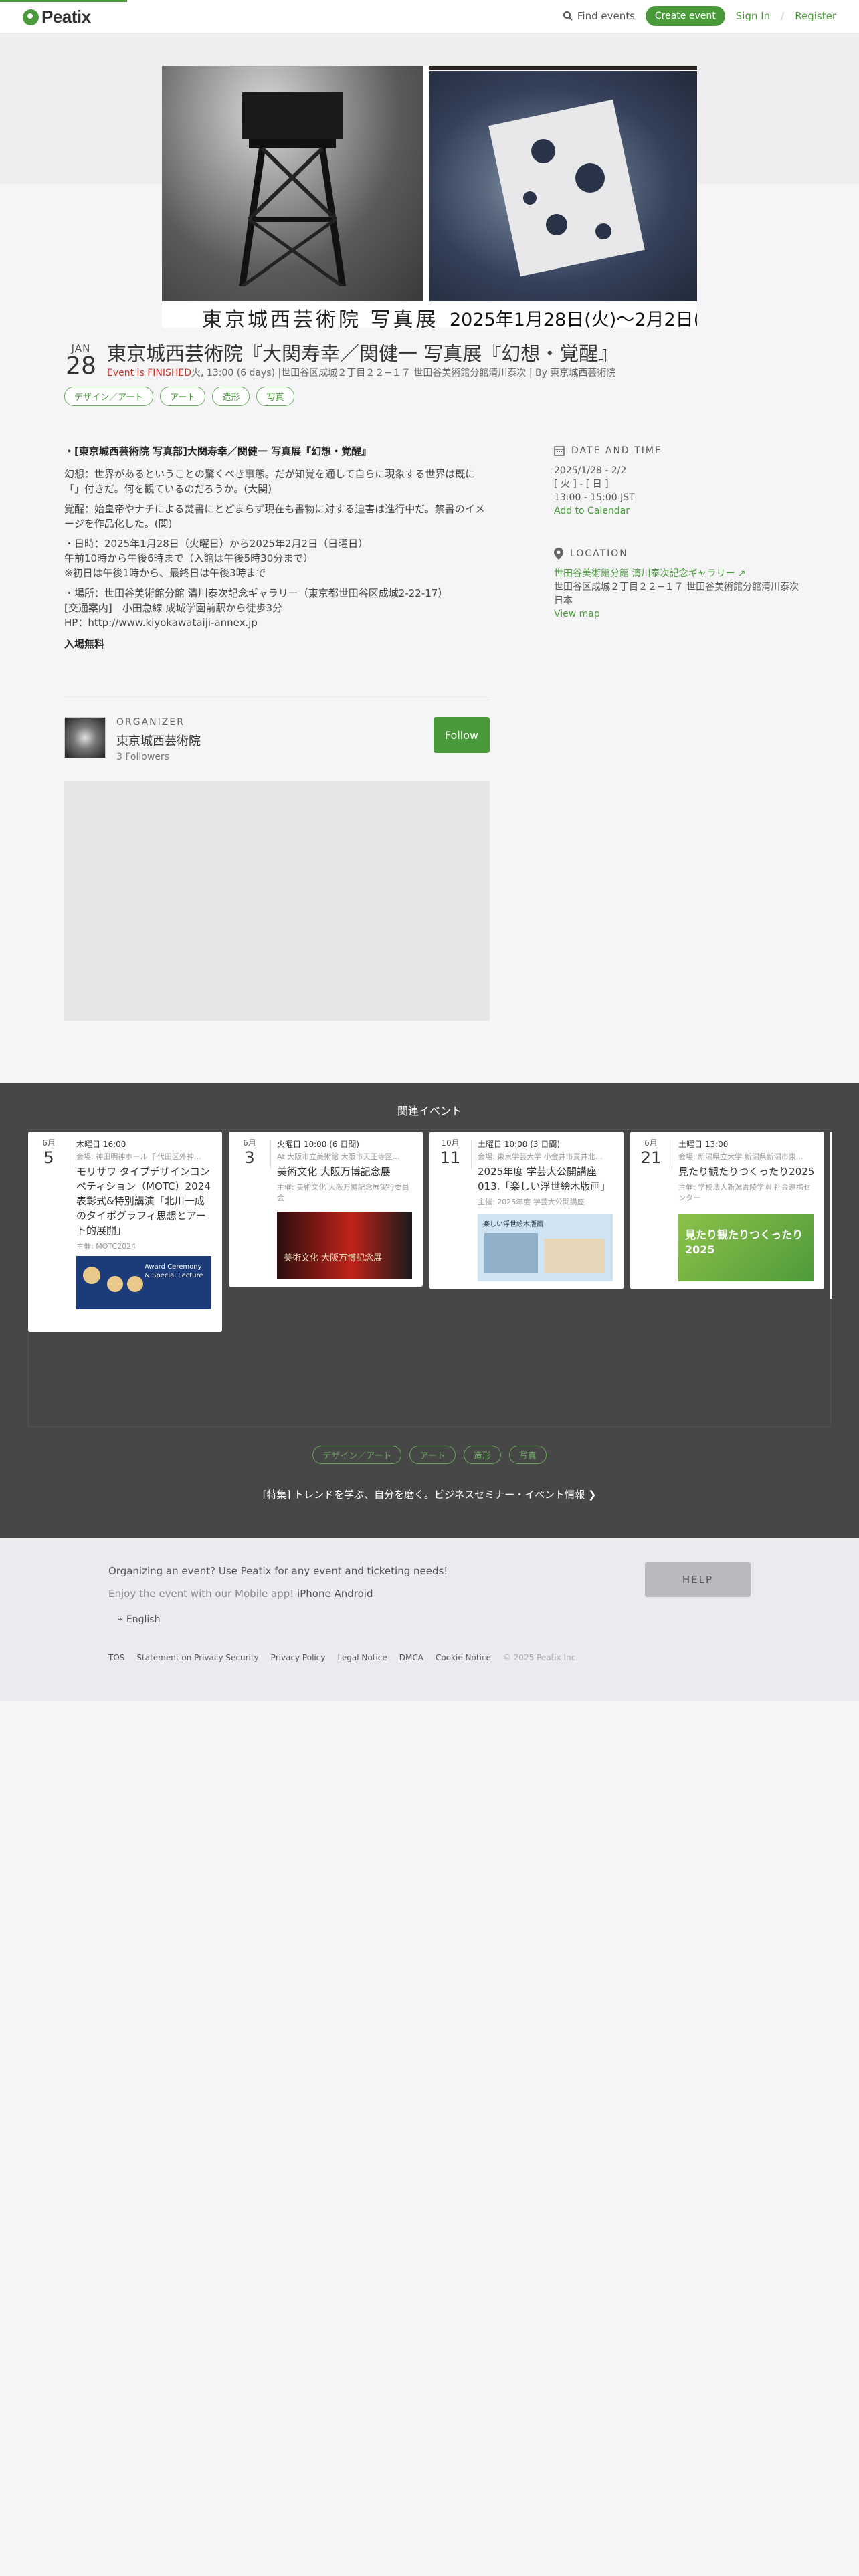 The image size is (859, 2576). I want to click on event-tags: デザイン／アート アート 造形 写真, so click(179, 397).